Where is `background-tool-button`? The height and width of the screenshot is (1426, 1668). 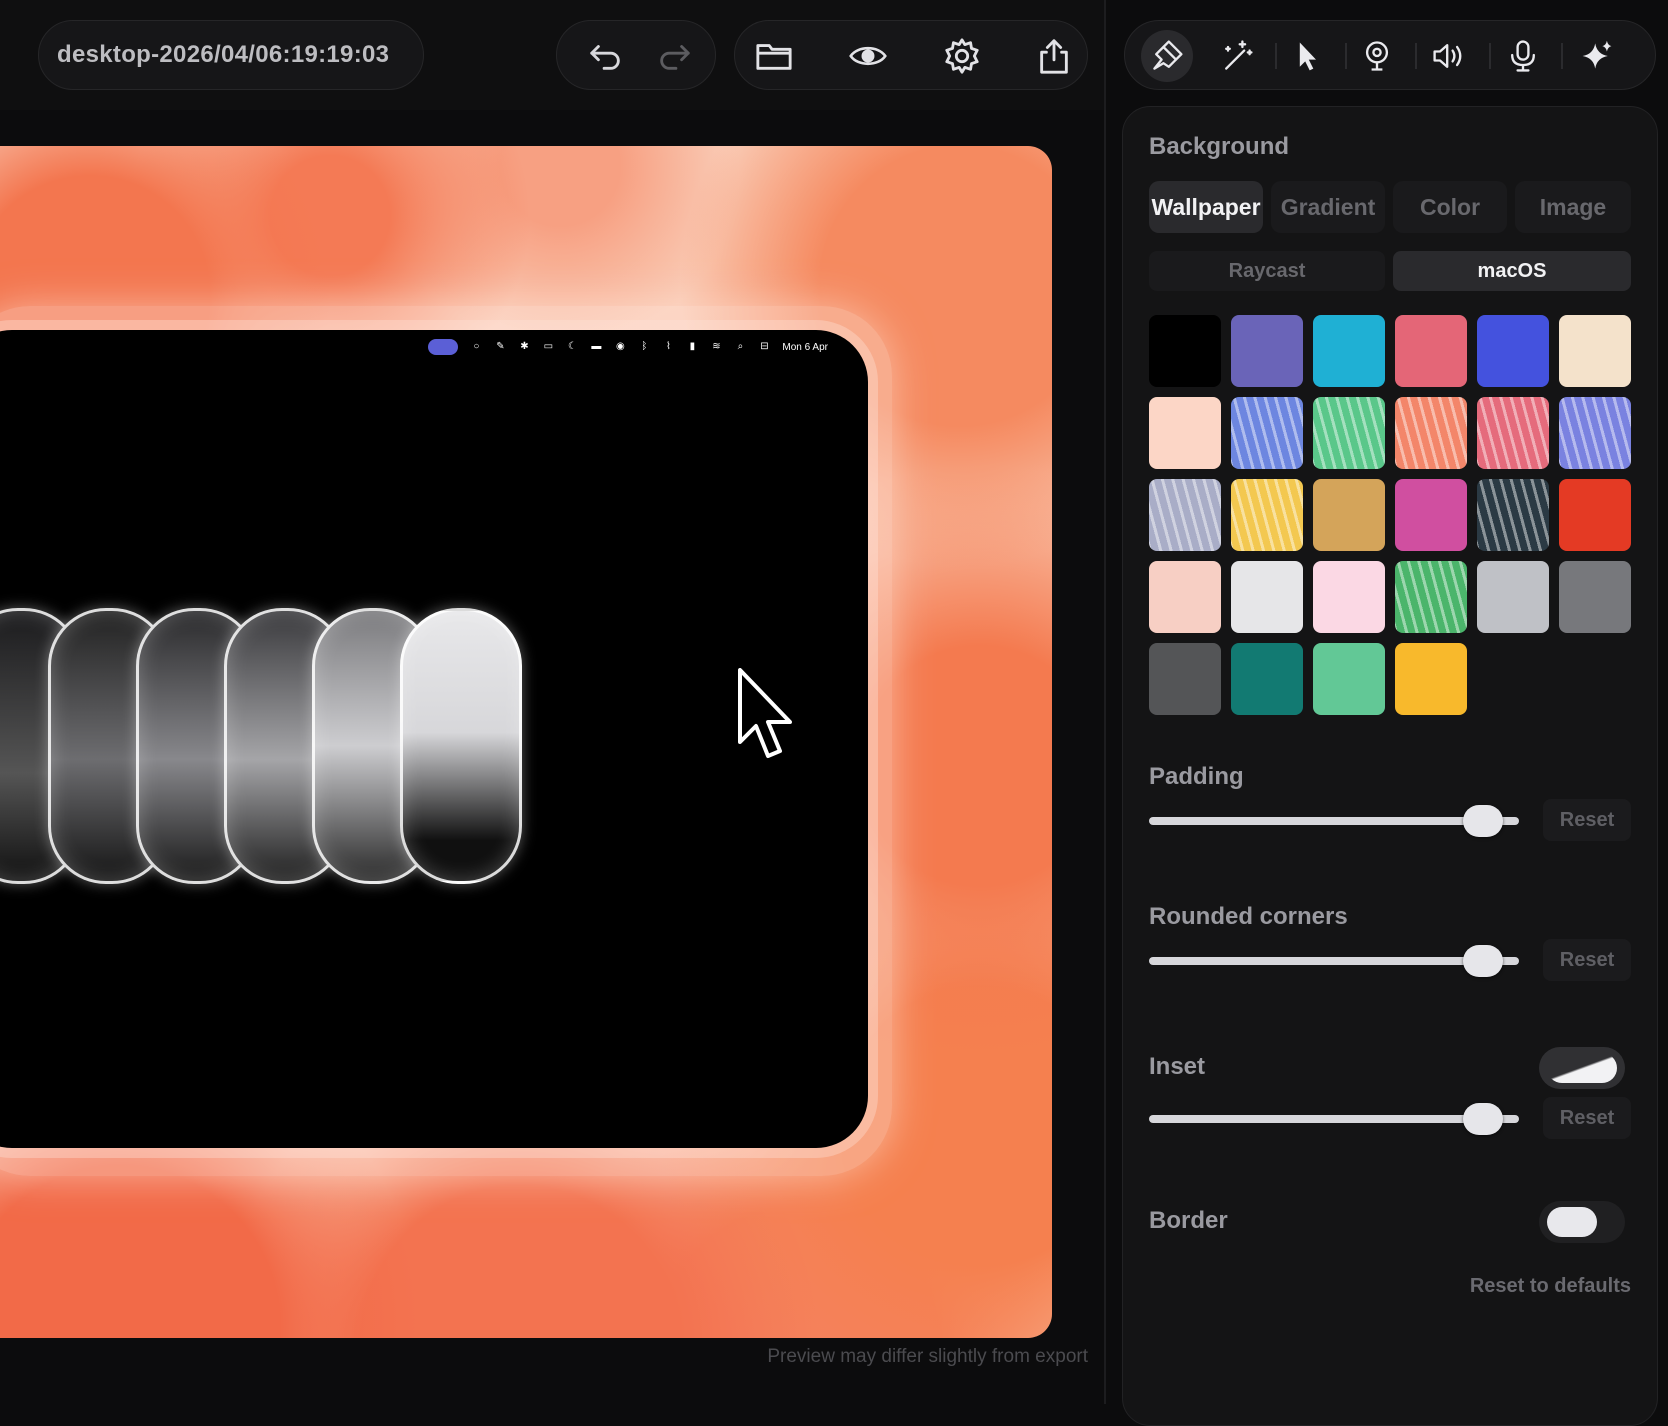 background-tool-button is located at coordinates (1167, 56).